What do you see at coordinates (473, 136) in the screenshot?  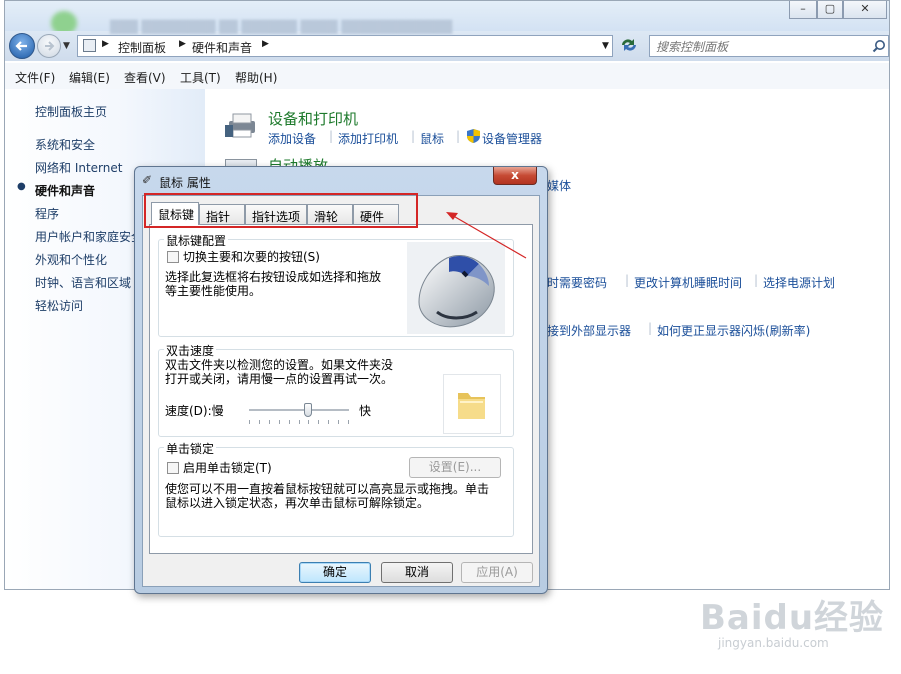 I see `uac-shield-icon` at bounding box center [473, 136].